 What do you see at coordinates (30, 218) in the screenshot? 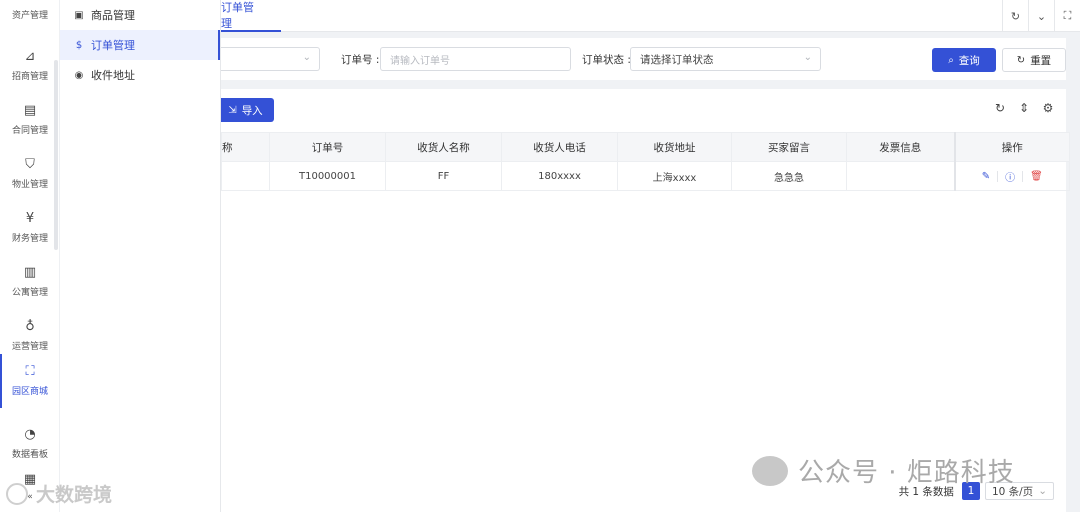
I see `yen-icon: ¥` at bounding box center [30, 218].